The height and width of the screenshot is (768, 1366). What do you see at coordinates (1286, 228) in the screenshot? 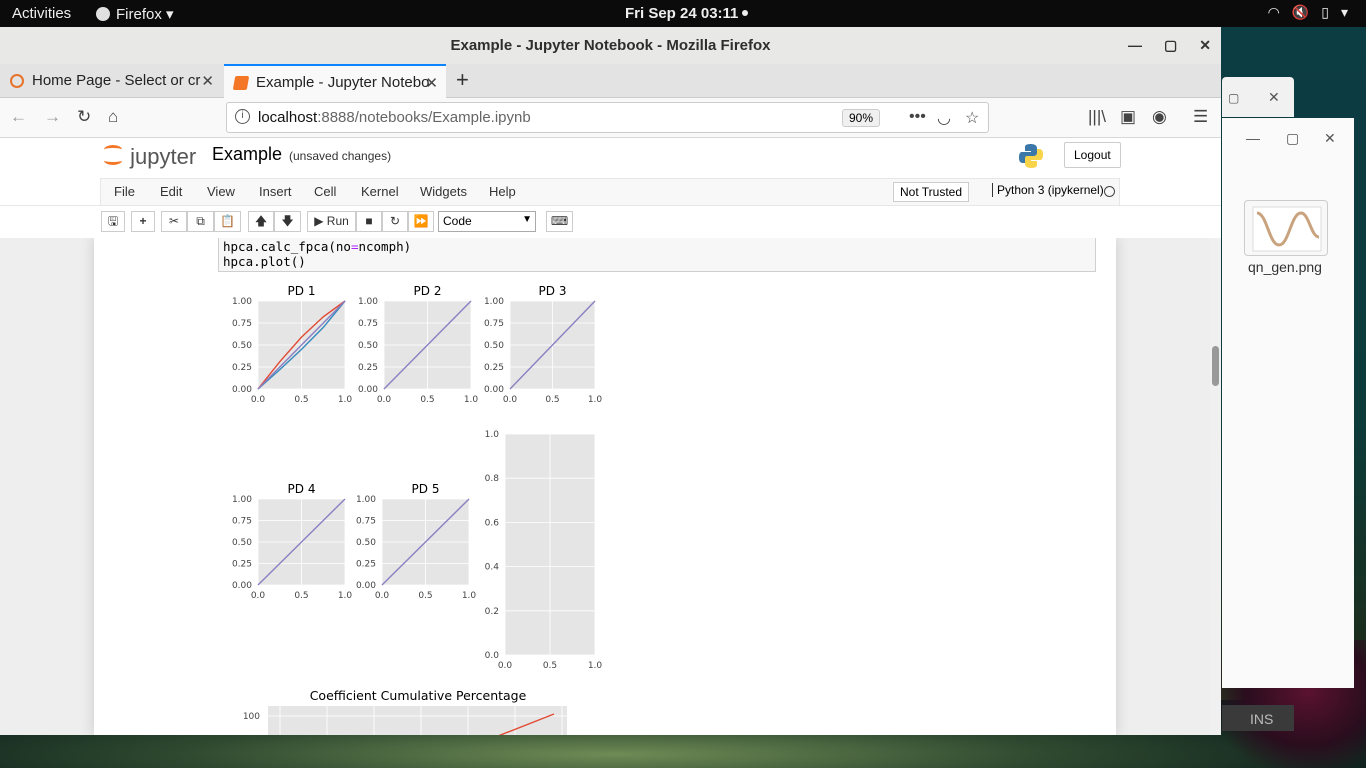
I see `file-thumbnail` at bounding box center [1286, 228].